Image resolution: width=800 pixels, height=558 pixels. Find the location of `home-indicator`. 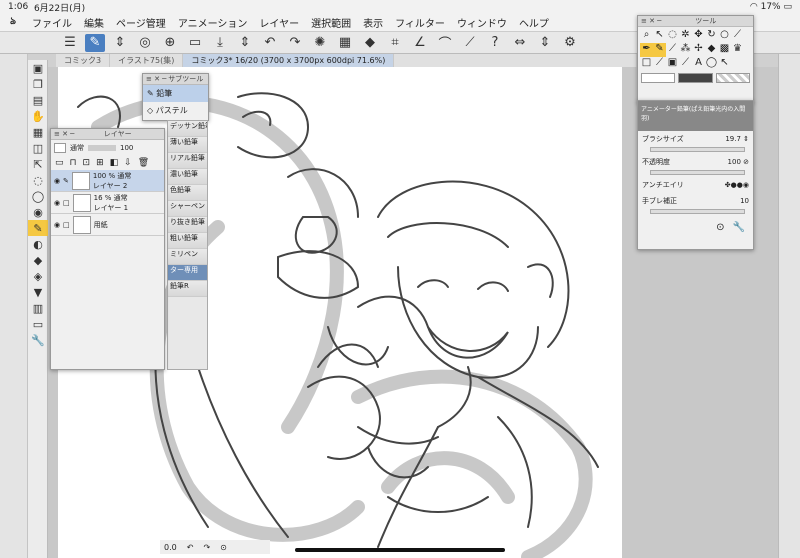

home-indicator is located at coordinates (400, 550).